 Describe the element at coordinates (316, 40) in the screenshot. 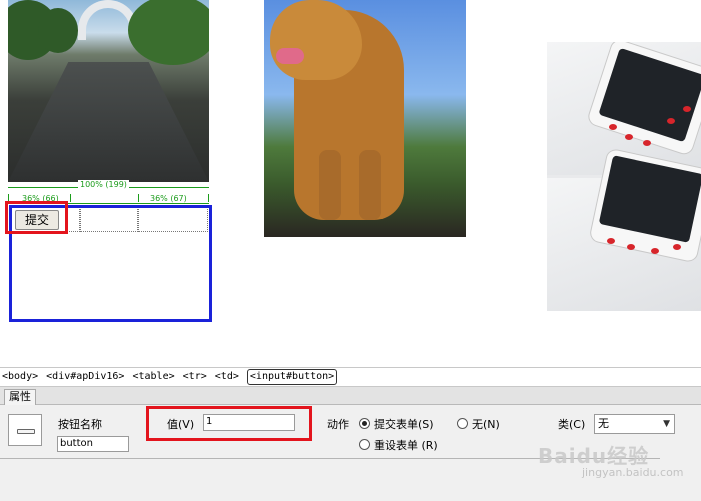

I see `dog-head` at that location.